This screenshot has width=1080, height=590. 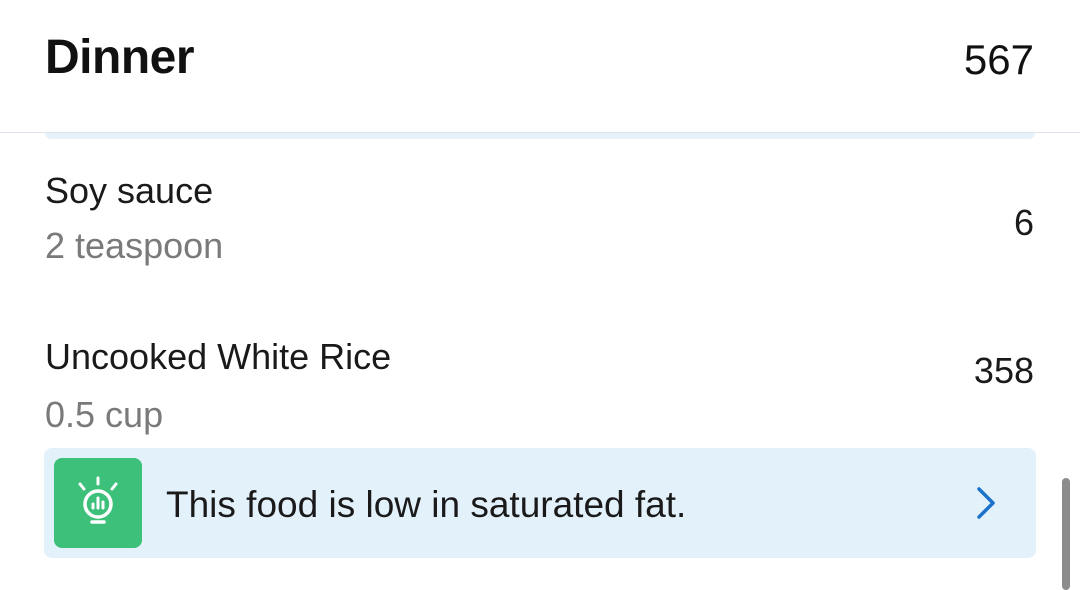 I want to click on food-calories: 6, so click(x=1023, y=222).